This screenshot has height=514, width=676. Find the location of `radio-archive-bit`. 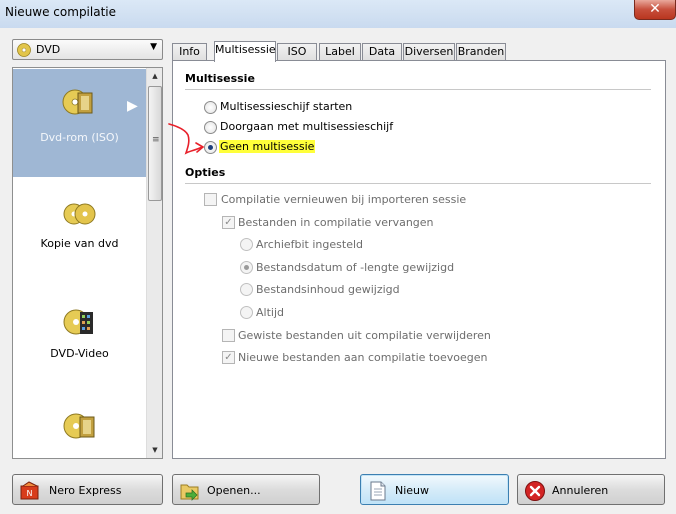

radio-archive-bit is located at coordinates (246, 244).